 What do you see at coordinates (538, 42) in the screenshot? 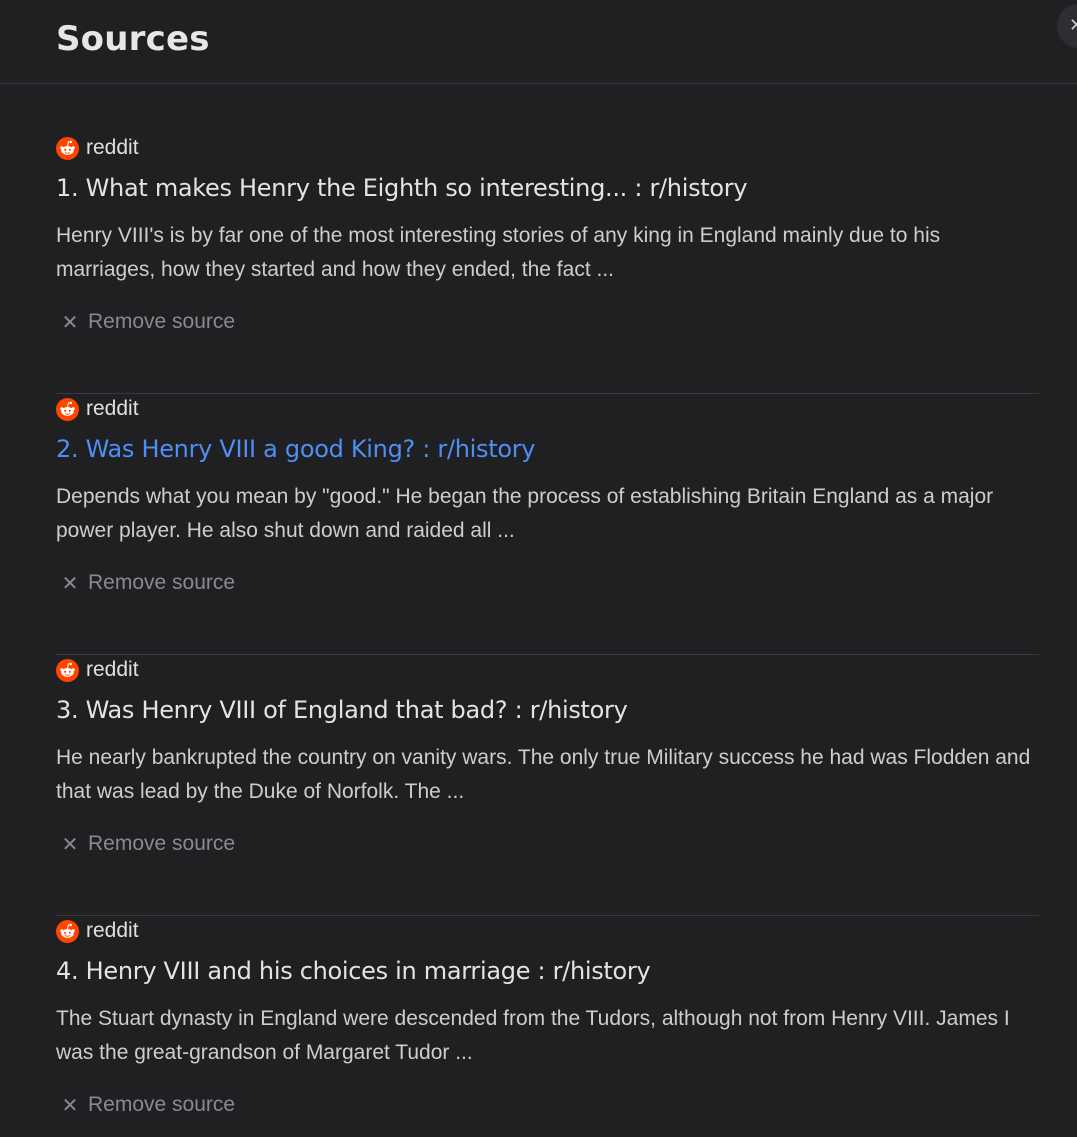
I see `panel-header: Sources ✕` at bounding box center [538, 42].